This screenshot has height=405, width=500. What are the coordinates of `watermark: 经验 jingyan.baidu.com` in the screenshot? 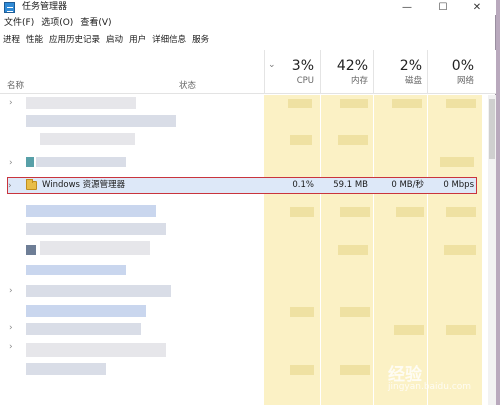 It's located at (437, 380).